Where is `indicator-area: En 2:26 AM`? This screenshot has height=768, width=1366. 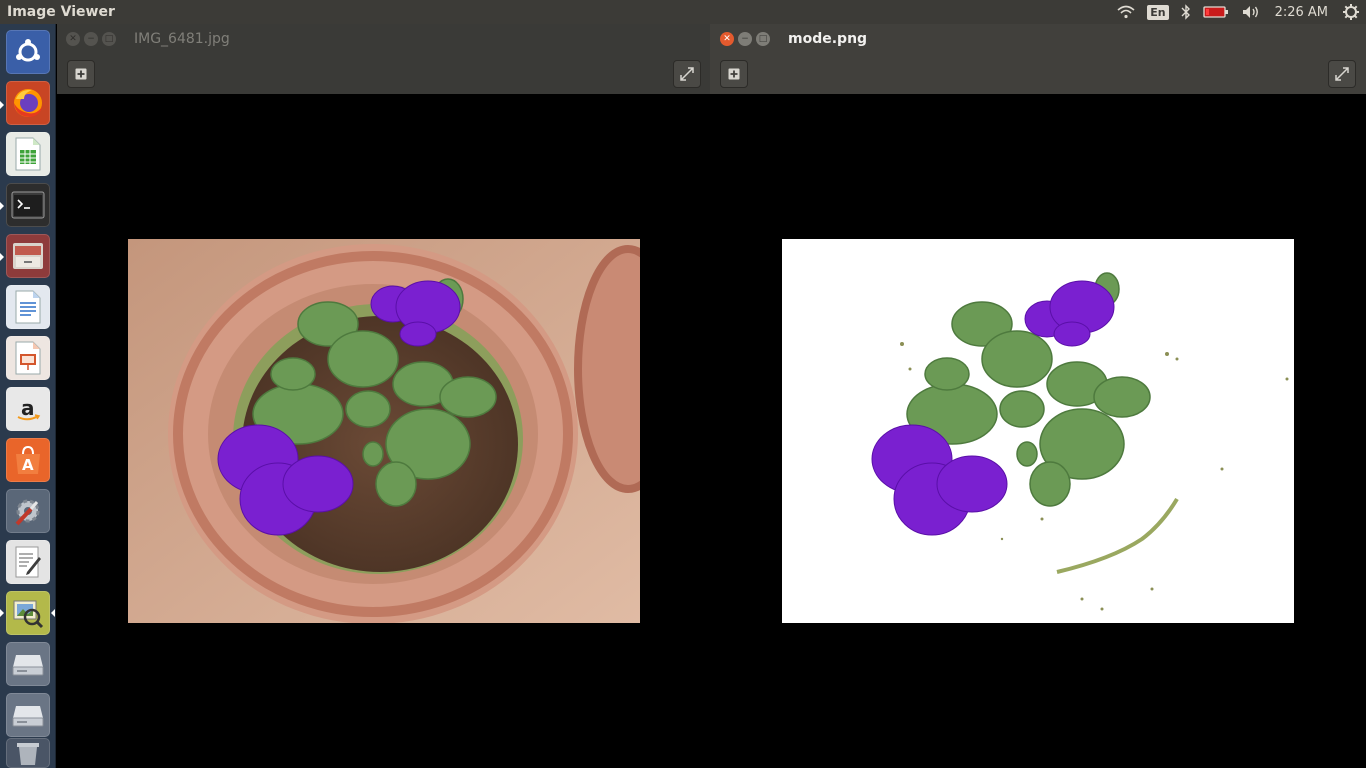 indicator-area: En 2:26 AM is located at coordinates (1238, 12).